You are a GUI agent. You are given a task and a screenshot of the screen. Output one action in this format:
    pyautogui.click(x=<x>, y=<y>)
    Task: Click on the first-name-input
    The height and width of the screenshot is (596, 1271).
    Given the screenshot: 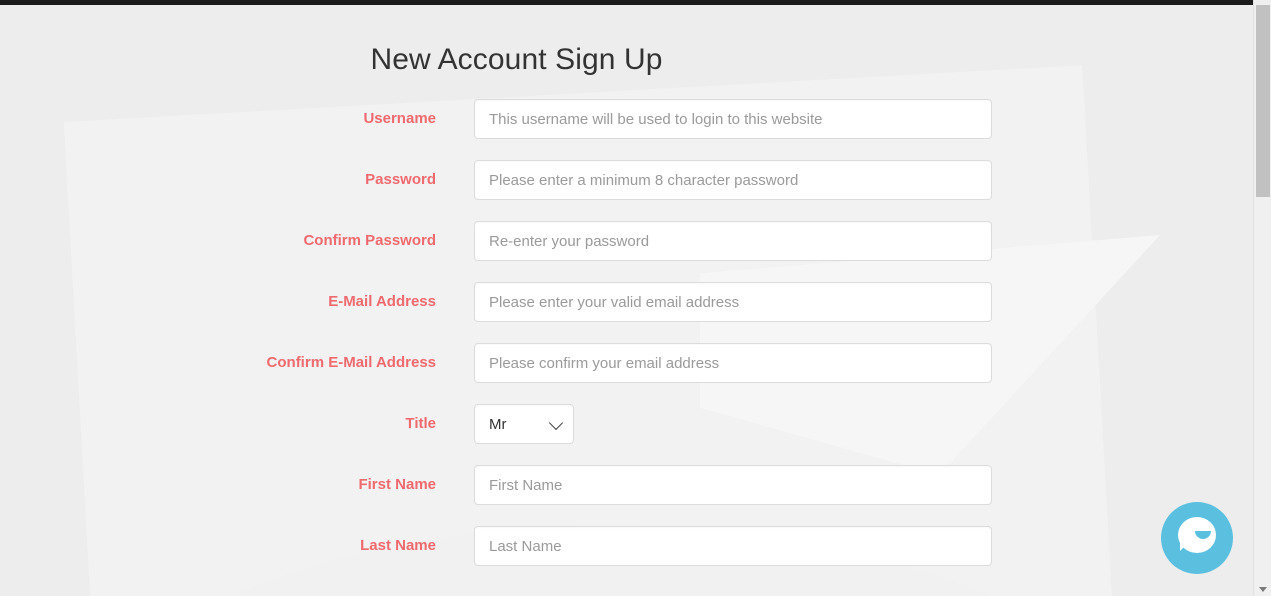 What is the action you would take?
    pyautogui.click(x=733, y=485)
    